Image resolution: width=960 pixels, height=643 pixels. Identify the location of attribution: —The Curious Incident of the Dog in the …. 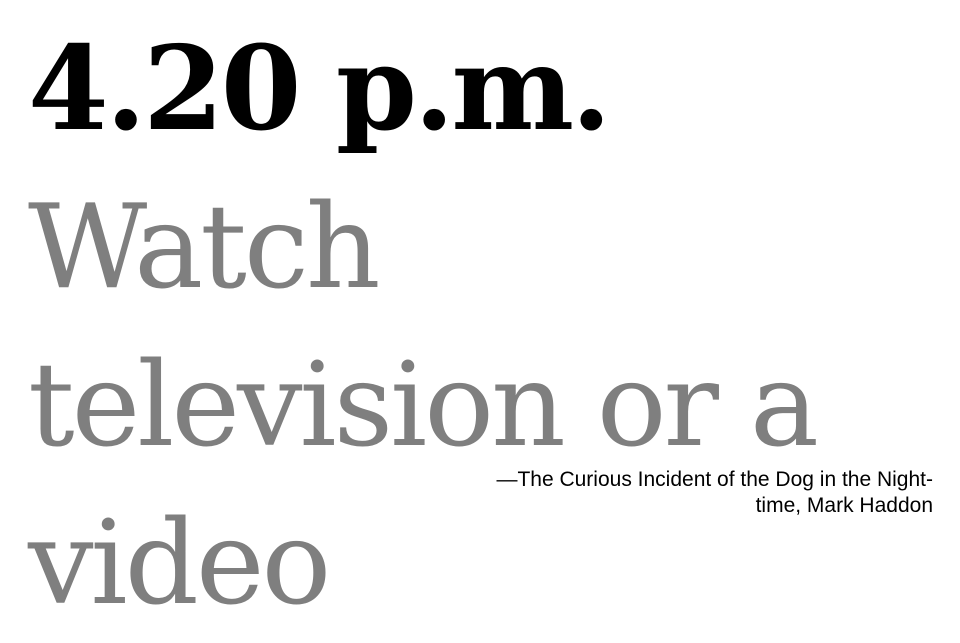
(714, 492).